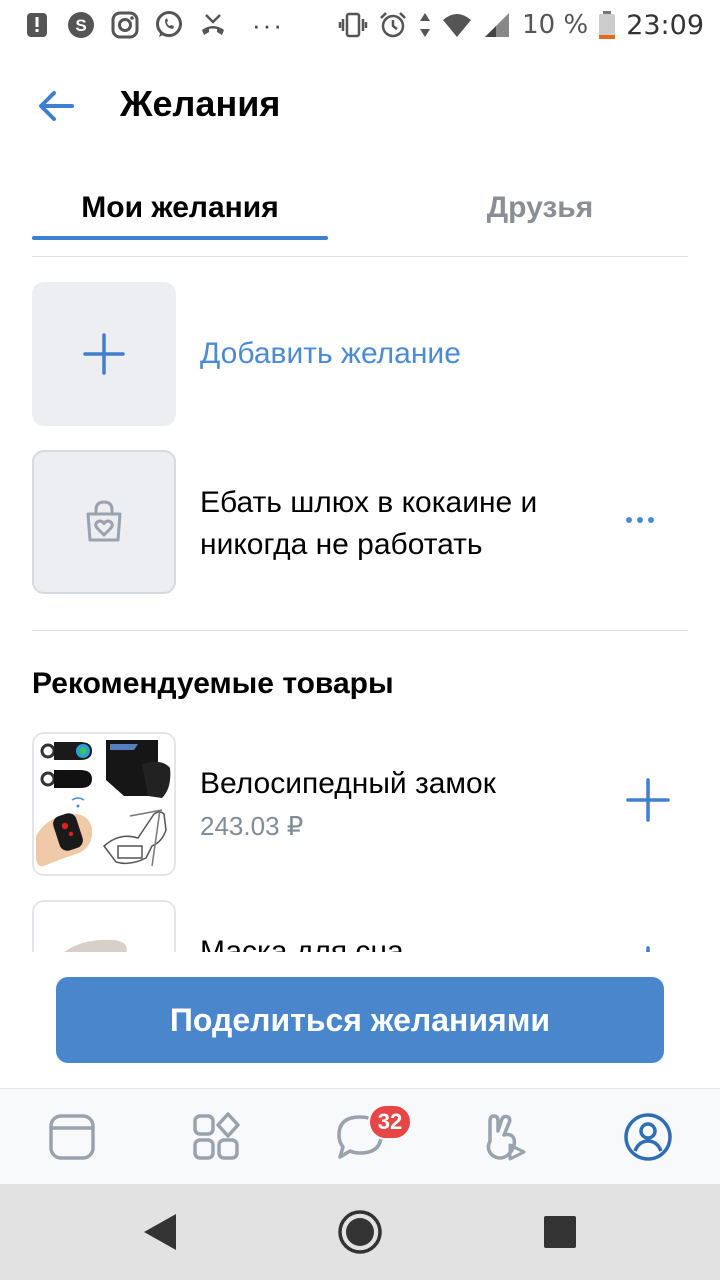  I want to click on app-header: Желания, so click(360, 105).